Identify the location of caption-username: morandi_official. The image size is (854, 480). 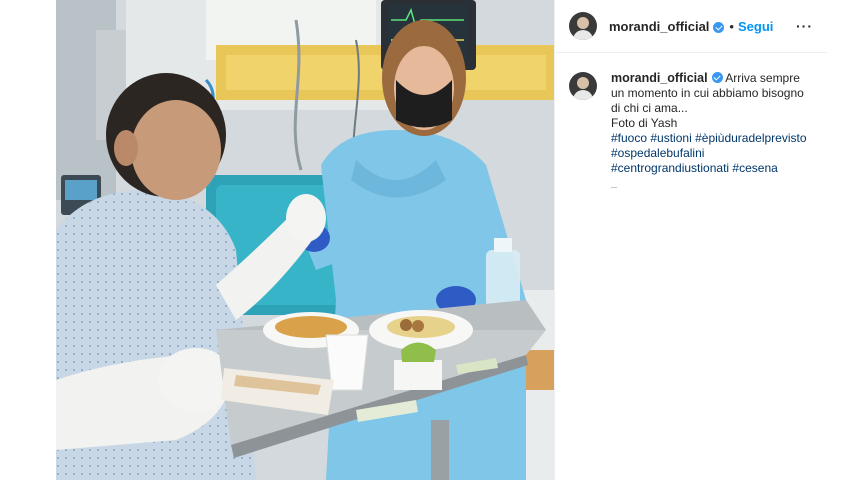
(659, 78).